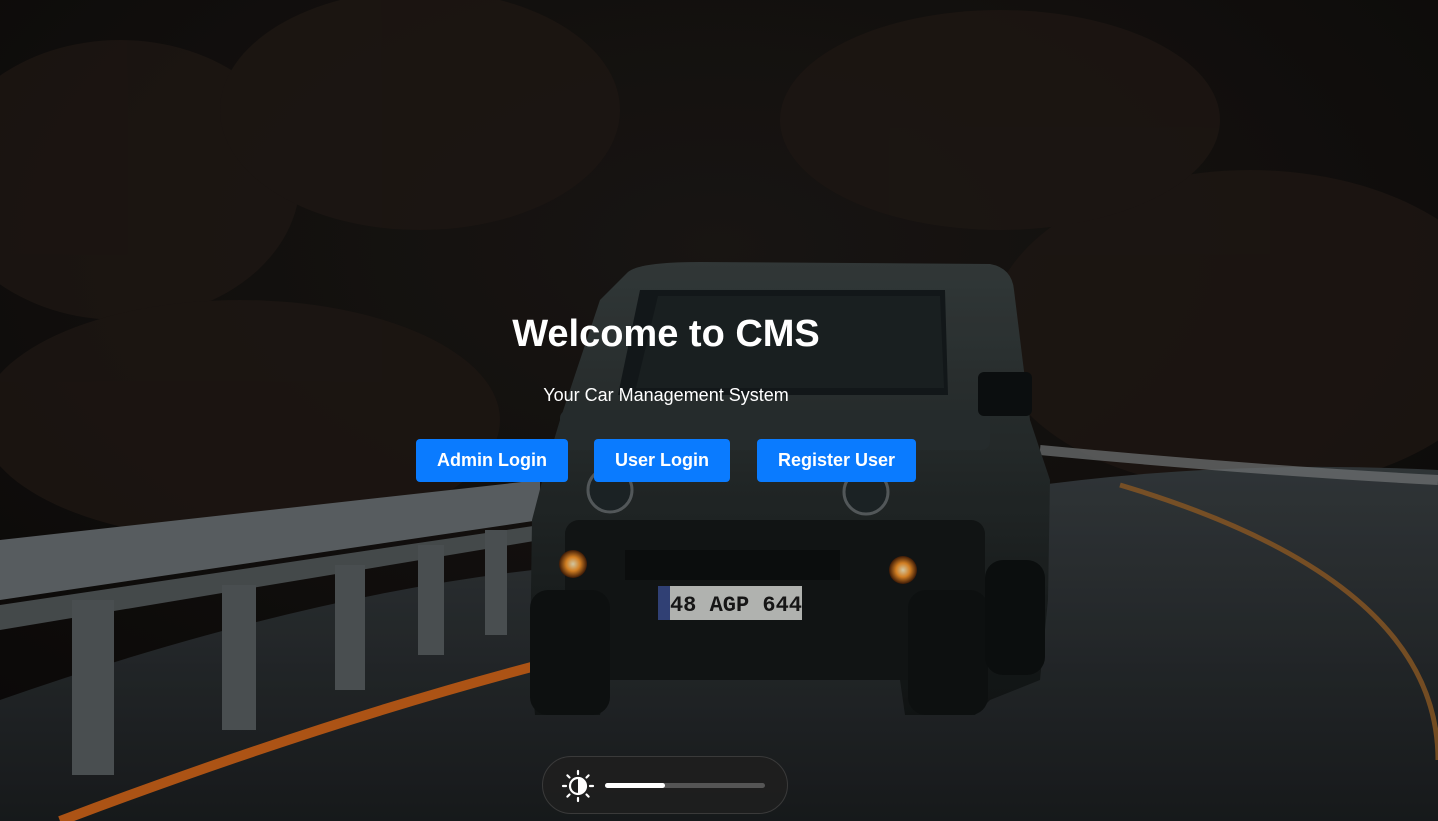  What do you see at coordinates (666, 334) in the screenshot?
I see `page-title: Welcome to CMS` at bounding box center [666, 334].